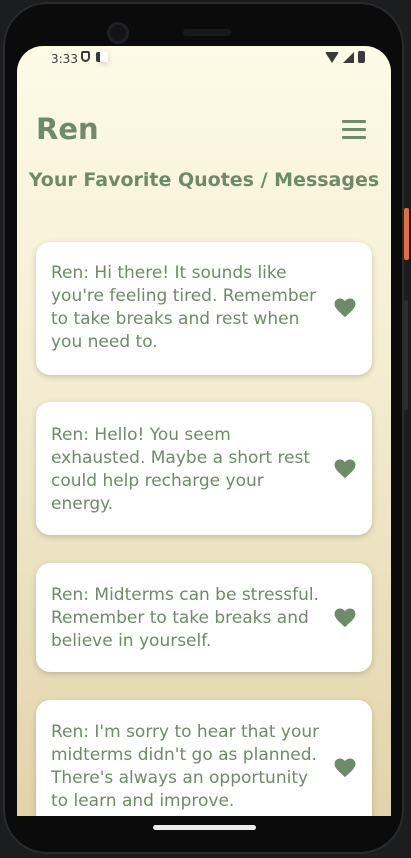 The image size is (411, 858). What do you see at coordinates (85, 56) in the screenshot?
I see `shield-icon` at bounding box center [85, 56].